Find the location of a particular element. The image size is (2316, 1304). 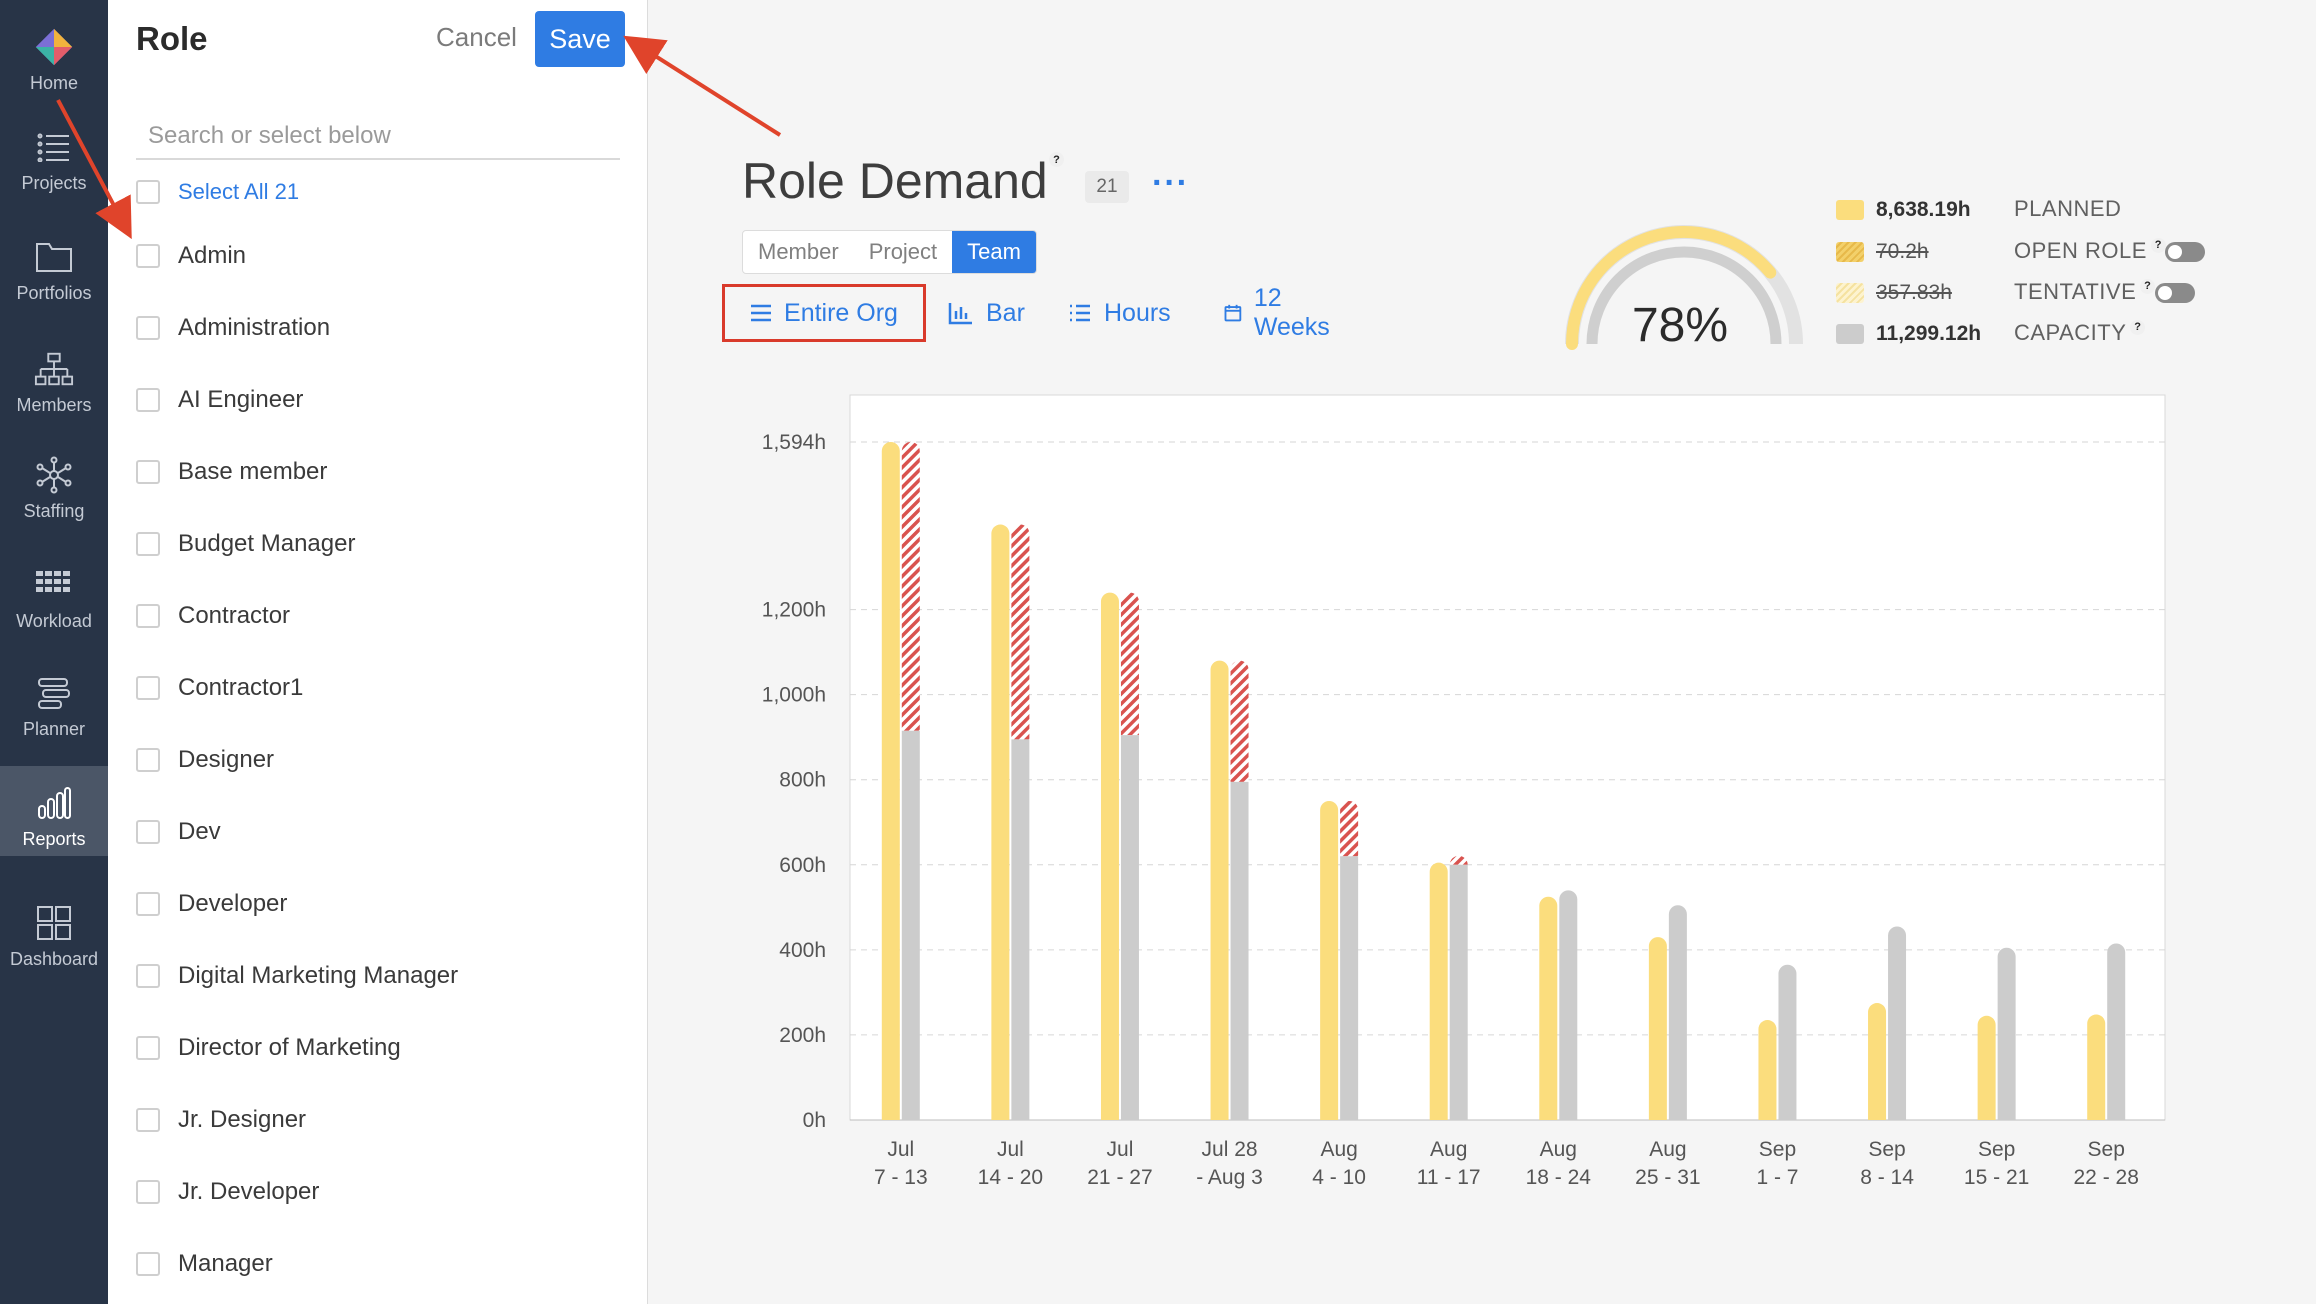

role-option: Director of Marketing is located at coordinates (268, 1048).